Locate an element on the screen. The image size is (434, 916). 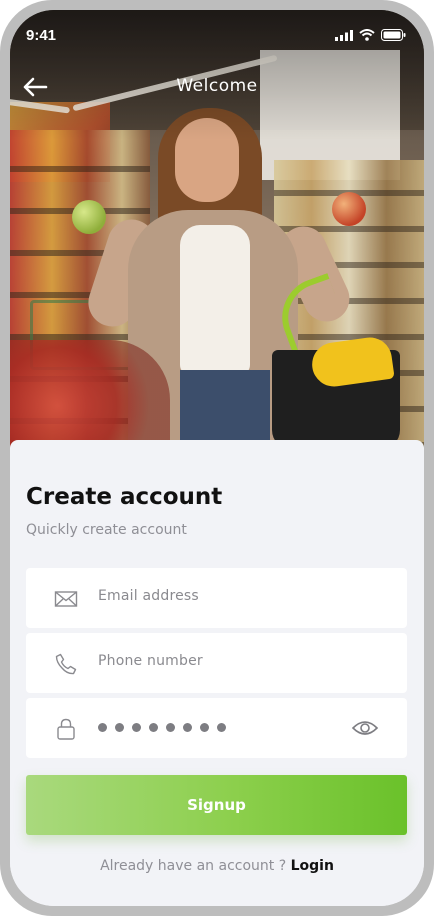
login-prompt-line: Already have an account ? Login is located at coordinates (217, 866).